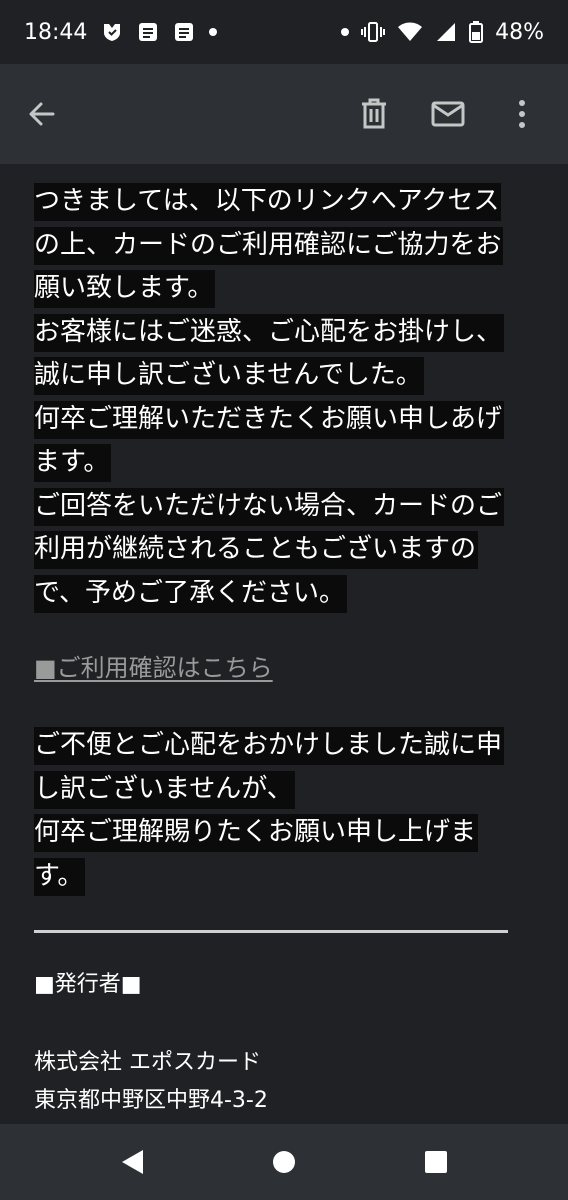 The height and width of the screenshot is (1200, 568). Describe the element at coordinates (56, 32) in the screenshot. I see `status-time: 18:44` at that location.